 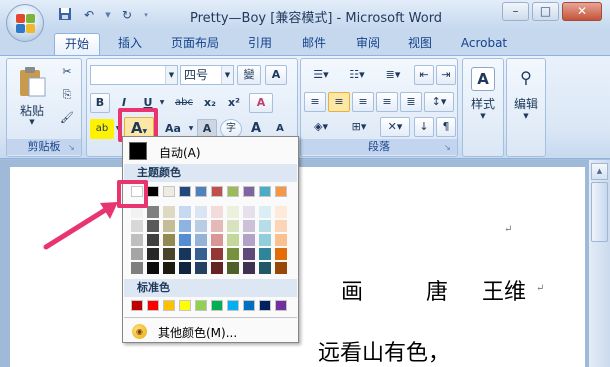 What do you see at coordinates (484, 44) in the screenshot?
I see `tab-acrobat: Acrobat` at bounding box center [484, 44].